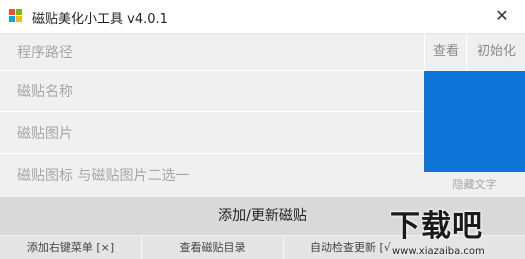 The height and width of the screenshot is (259, 525). What do you see at coordinates (212, 175) in the screenshot?
I see `tile-icon-field: 磁贴图标 与磁贴图片二选一` at bounding box center [212, 175].